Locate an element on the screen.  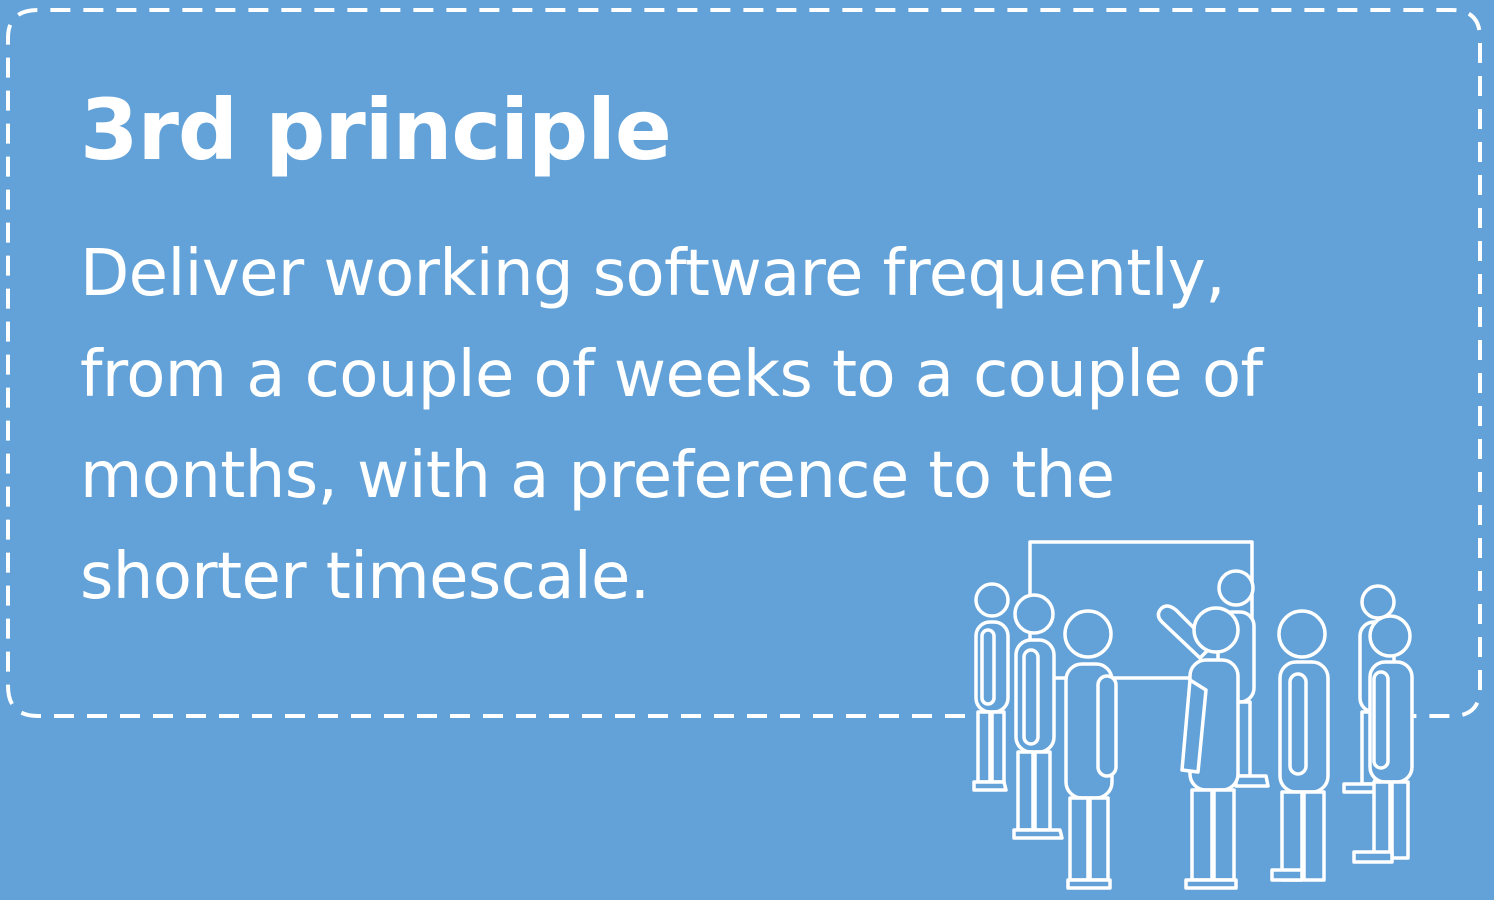
principle-text-line: Deliver working software frequently, is located at coordinates (653, 274).